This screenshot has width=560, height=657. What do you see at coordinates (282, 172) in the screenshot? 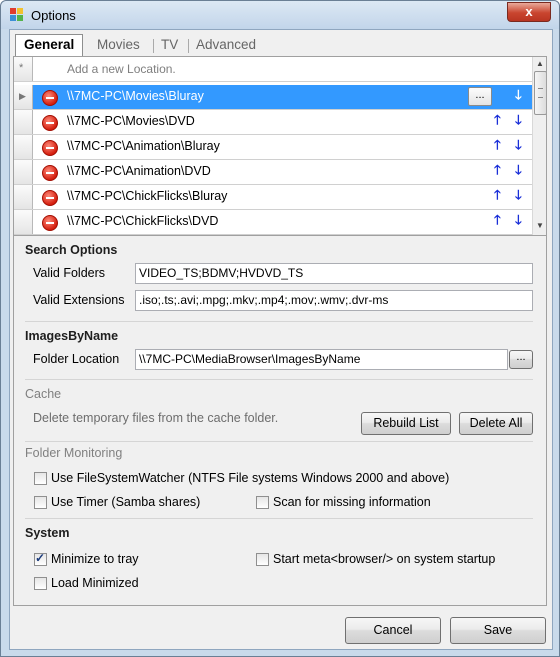
I see `location-cell: \\7MC-PC\Animation\DVD 🡑 🡓` at bounding box center [282, 172].